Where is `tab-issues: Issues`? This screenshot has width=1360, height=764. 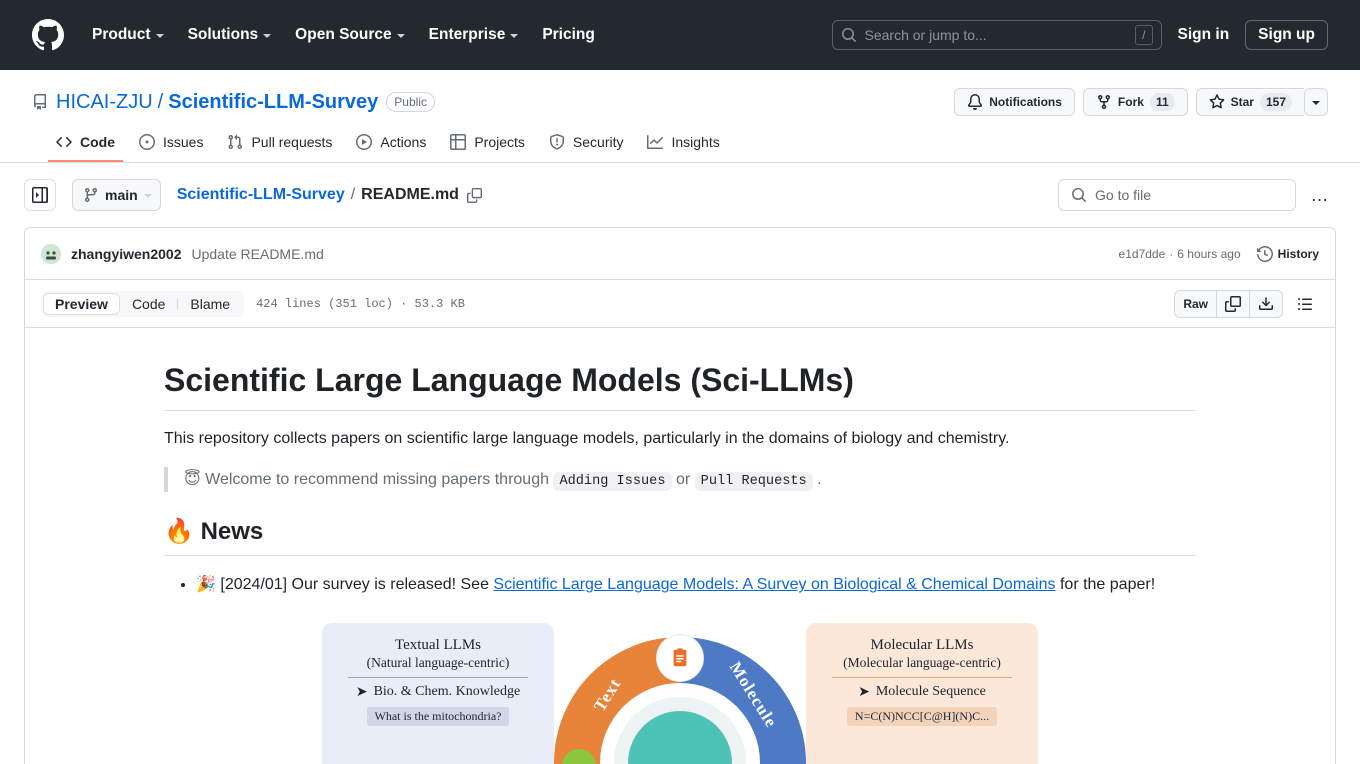 tab-issues: Issues is located at coordinates (171, 144).